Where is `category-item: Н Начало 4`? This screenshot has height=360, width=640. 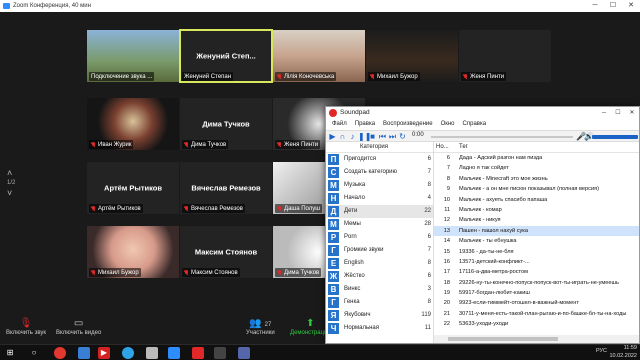 category-item: Н Начало 4 is located at coordinates (379, 198).